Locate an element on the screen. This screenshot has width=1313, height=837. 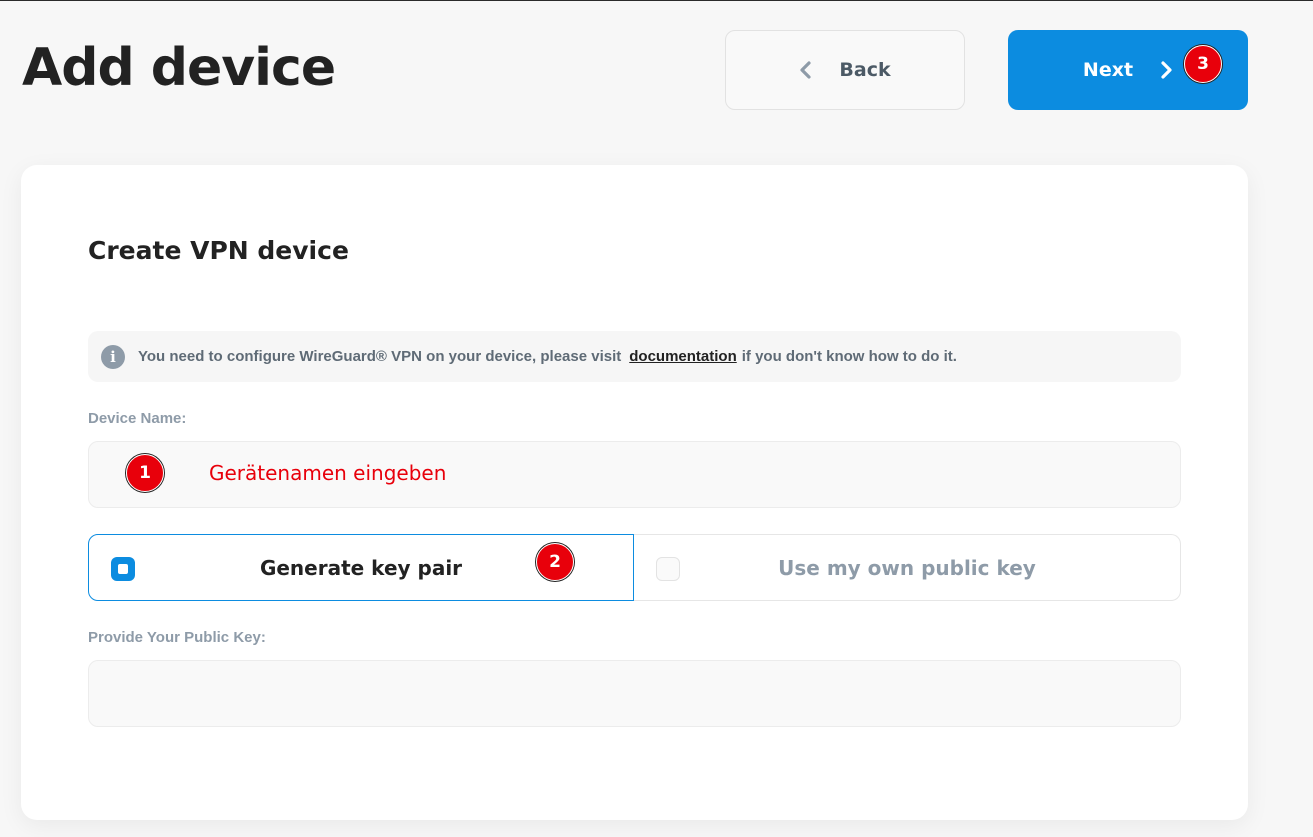
documentation-link: documentation is located at coordinates (683, 356).